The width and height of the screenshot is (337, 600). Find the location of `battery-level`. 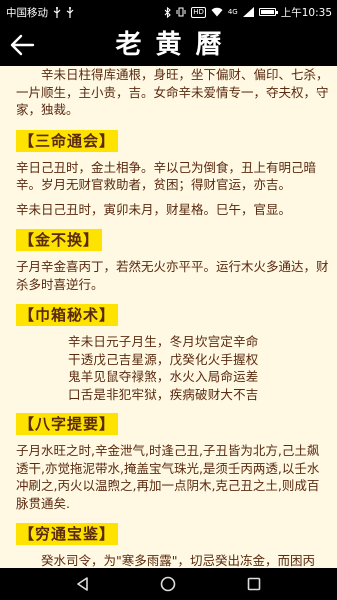

battery-level is located at coordinates (267, 12).